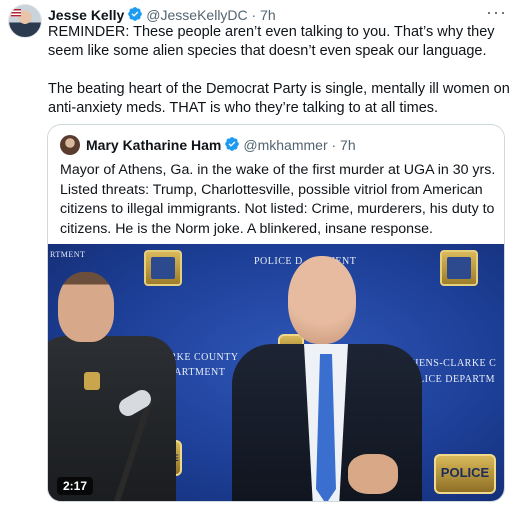 This screenshot has width=517, height=511. I want to click on quoted-author-avatar, so click(70, 145).